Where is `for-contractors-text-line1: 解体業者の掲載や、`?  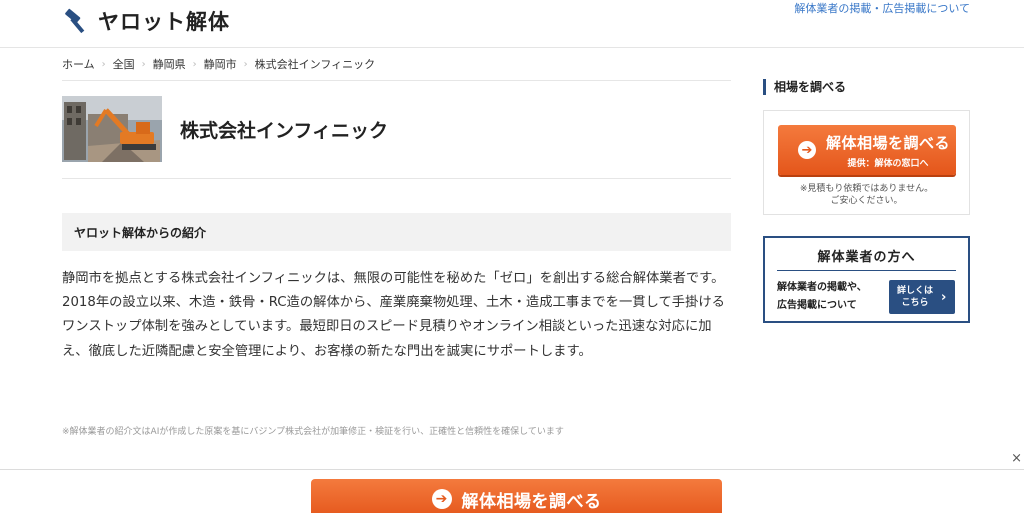 for-contractors-text-line1: 解体業者の掲載や、 is located at coordinates (822, 287).